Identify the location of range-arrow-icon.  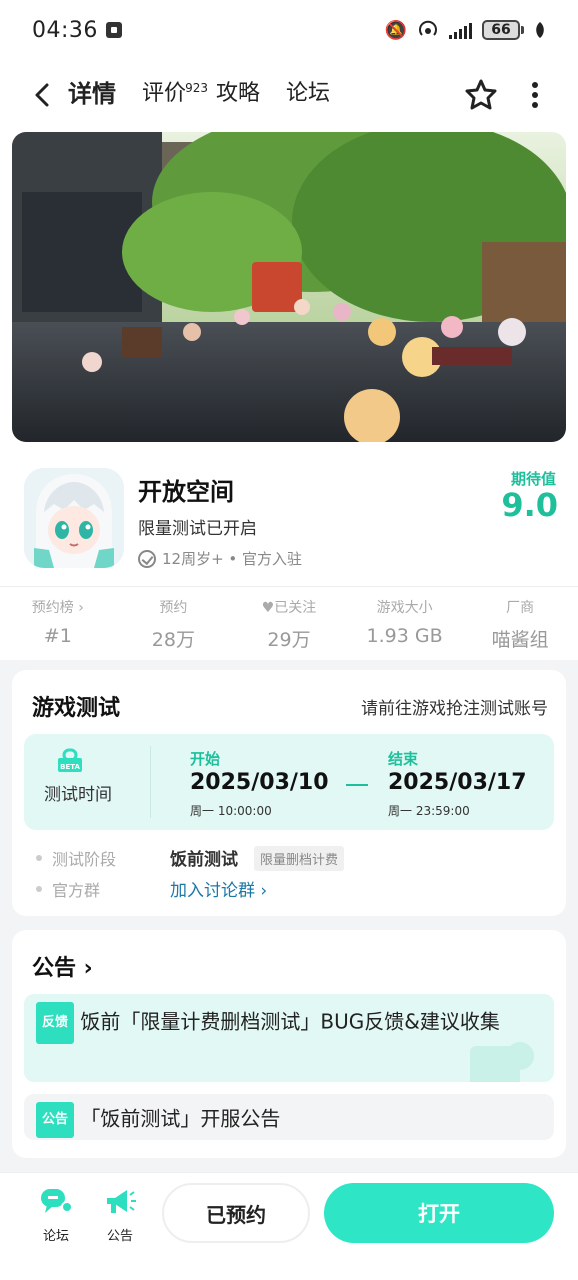
(357, 785).